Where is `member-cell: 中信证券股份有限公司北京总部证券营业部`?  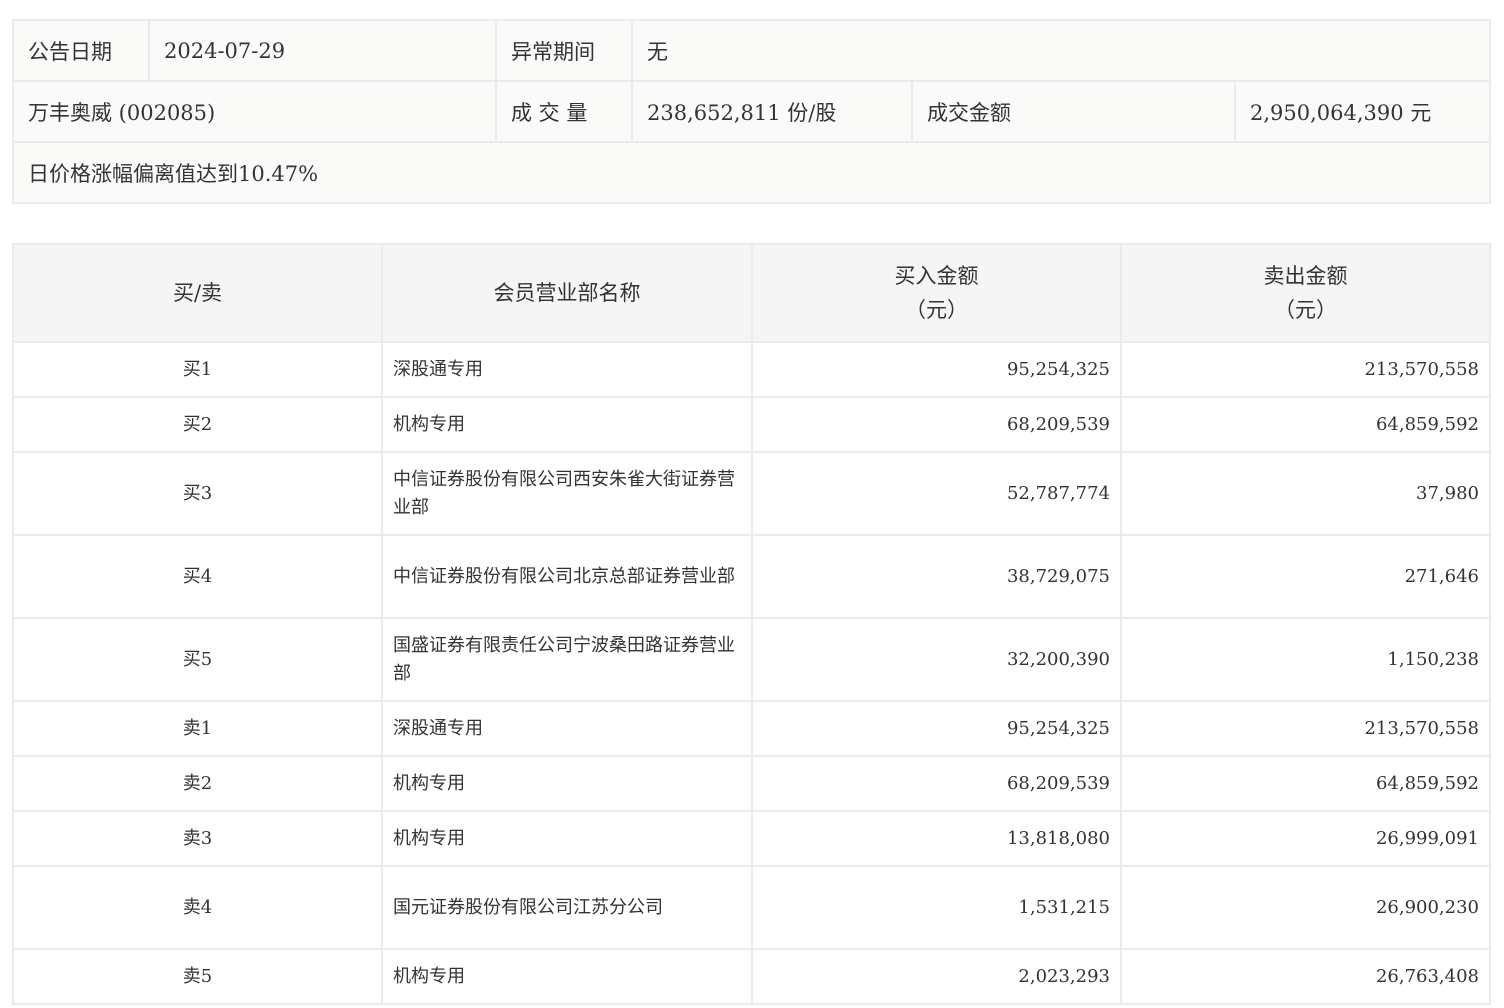 member-cell: 中信证券股份有限公司北京总部证券营业部 is located at coordinates (567, 576).